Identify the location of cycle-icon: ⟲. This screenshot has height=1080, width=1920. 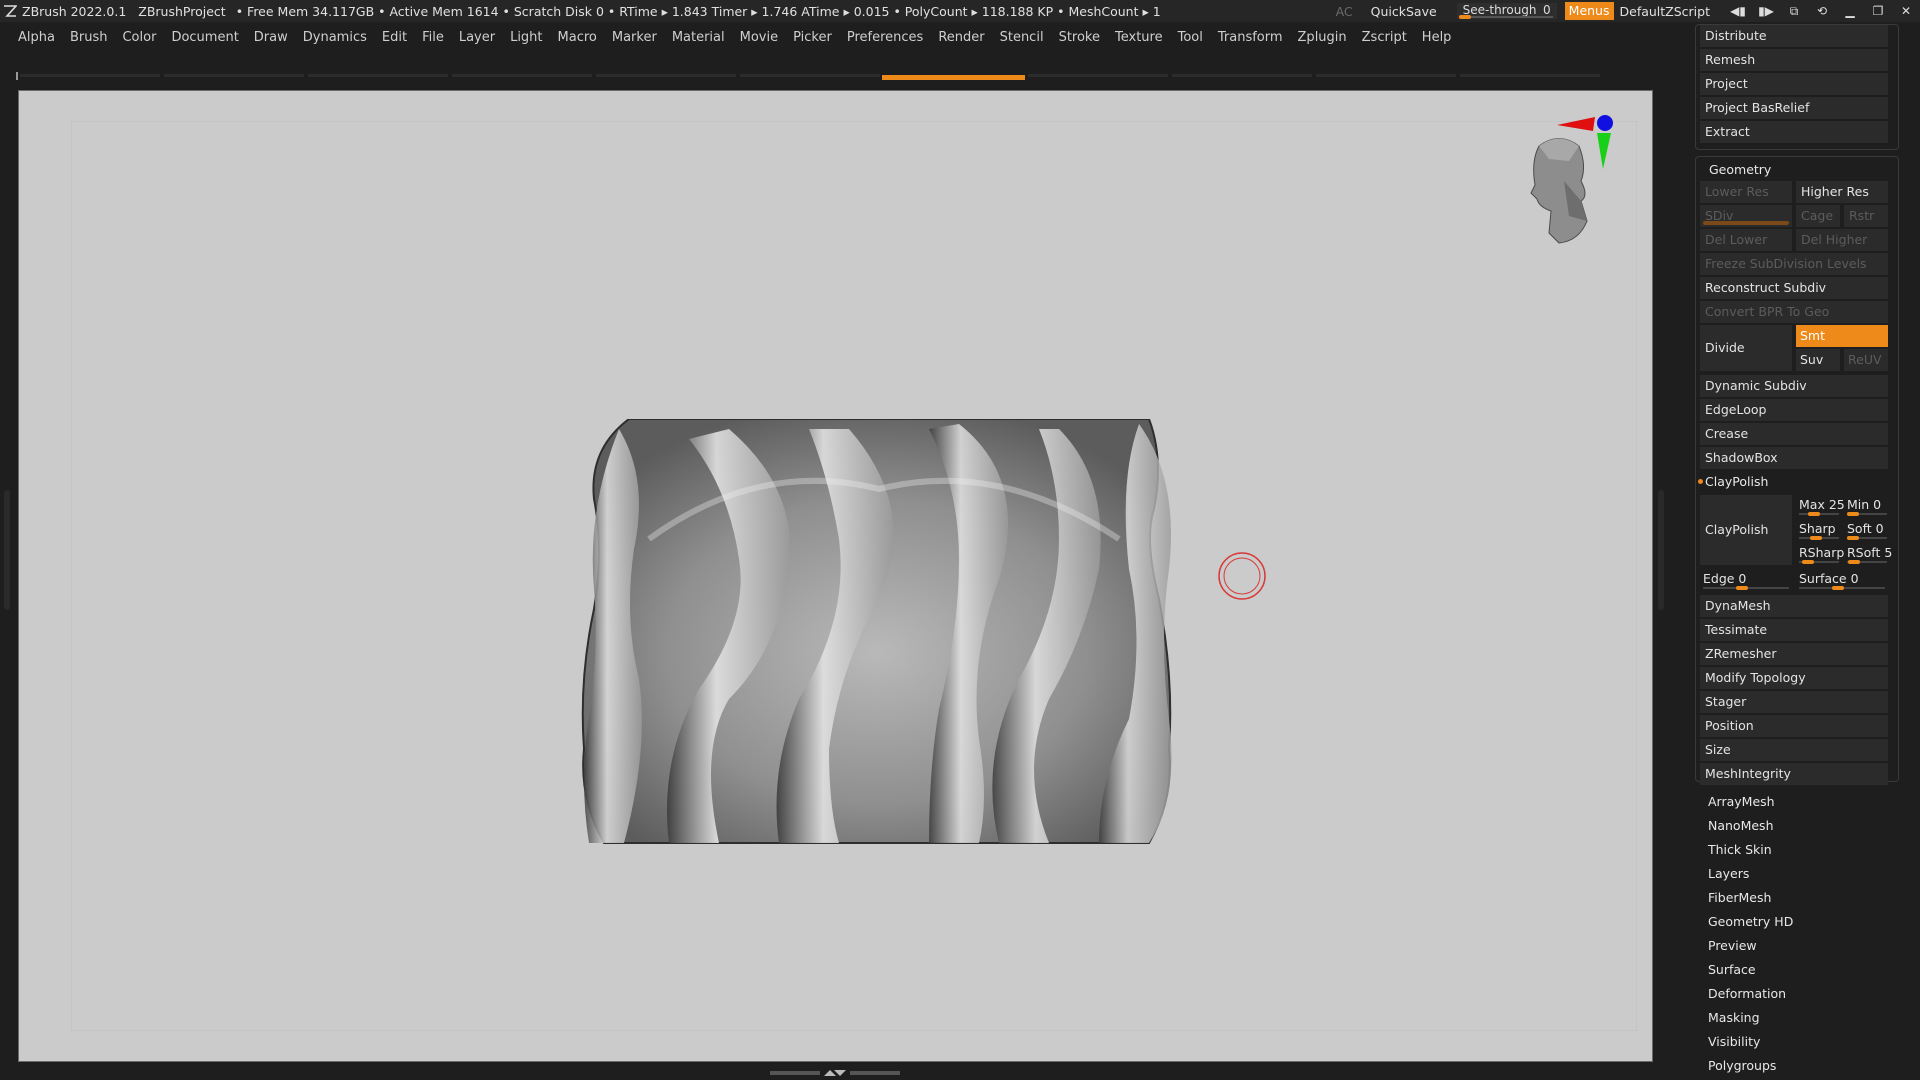
(1822, 11).